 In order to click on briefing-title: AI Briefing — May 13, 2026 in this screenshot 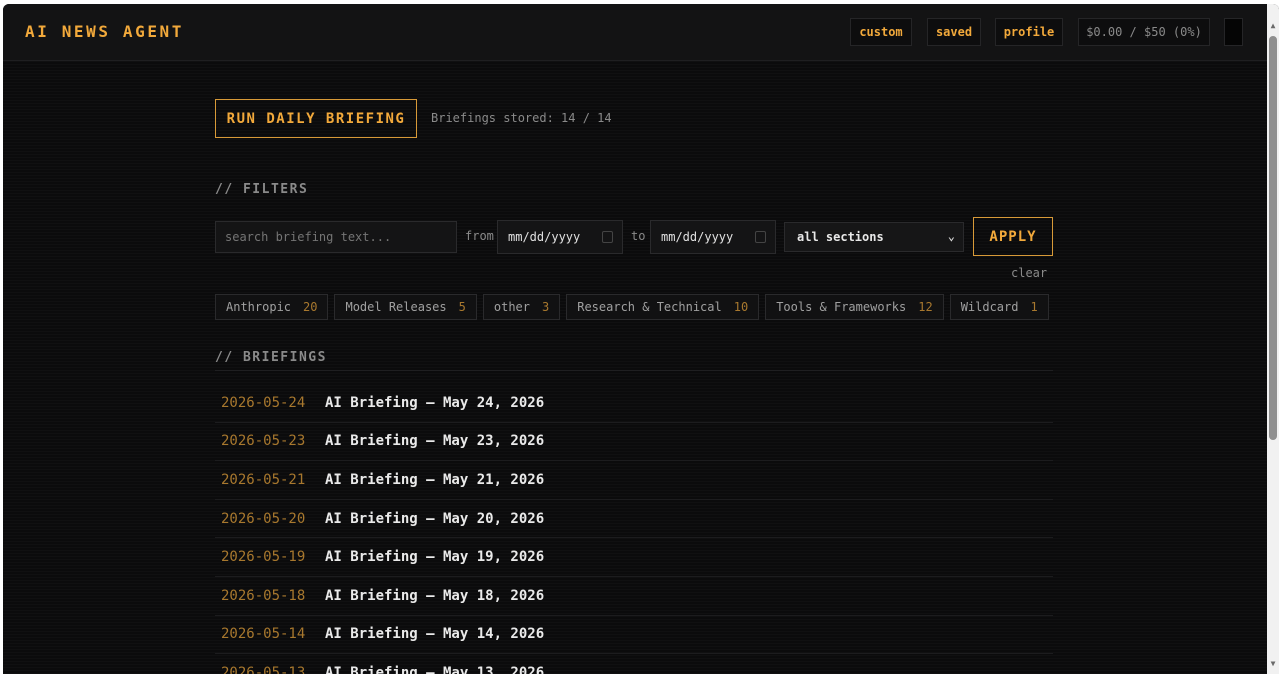, I will do `click(434, 669)`.